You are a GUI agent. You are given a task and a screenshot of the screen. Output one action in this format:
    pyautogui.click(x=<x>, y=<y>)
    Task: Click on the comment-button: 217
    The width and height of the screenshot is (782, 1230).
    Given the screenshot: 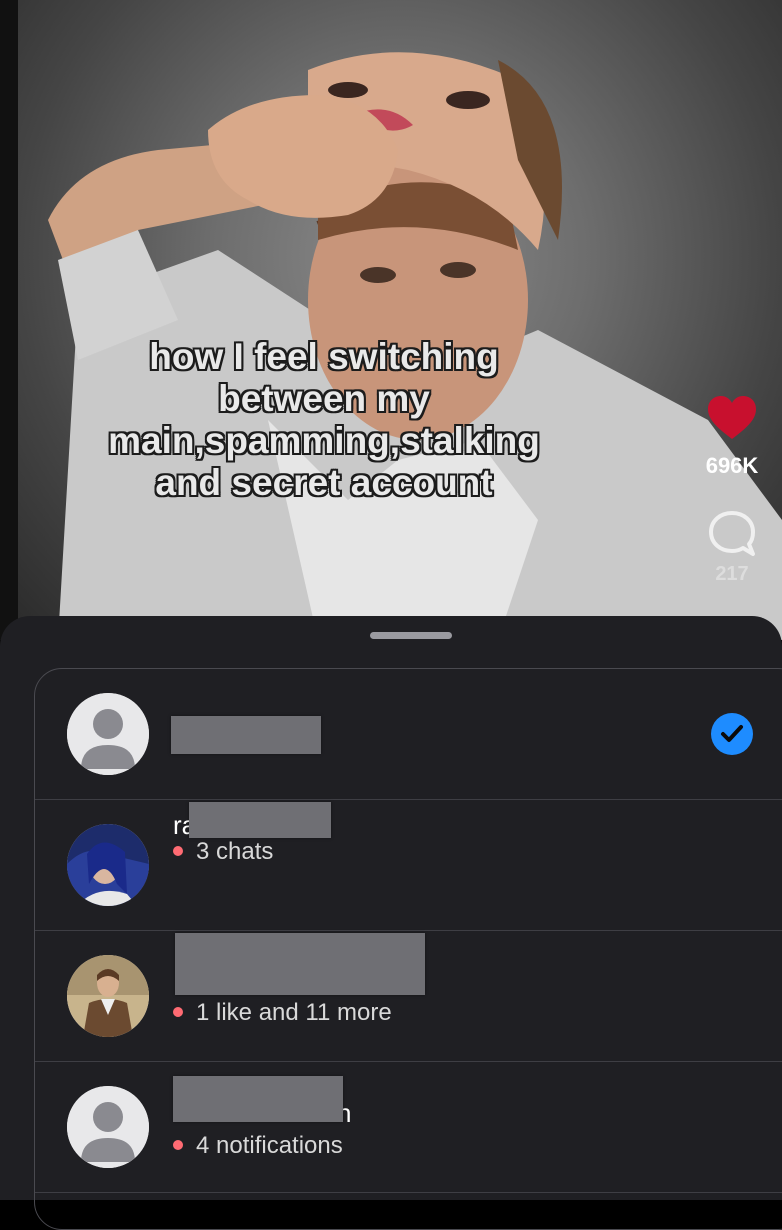 What is the action you would take?
    pyautogui.click(x=732, y=547)
    